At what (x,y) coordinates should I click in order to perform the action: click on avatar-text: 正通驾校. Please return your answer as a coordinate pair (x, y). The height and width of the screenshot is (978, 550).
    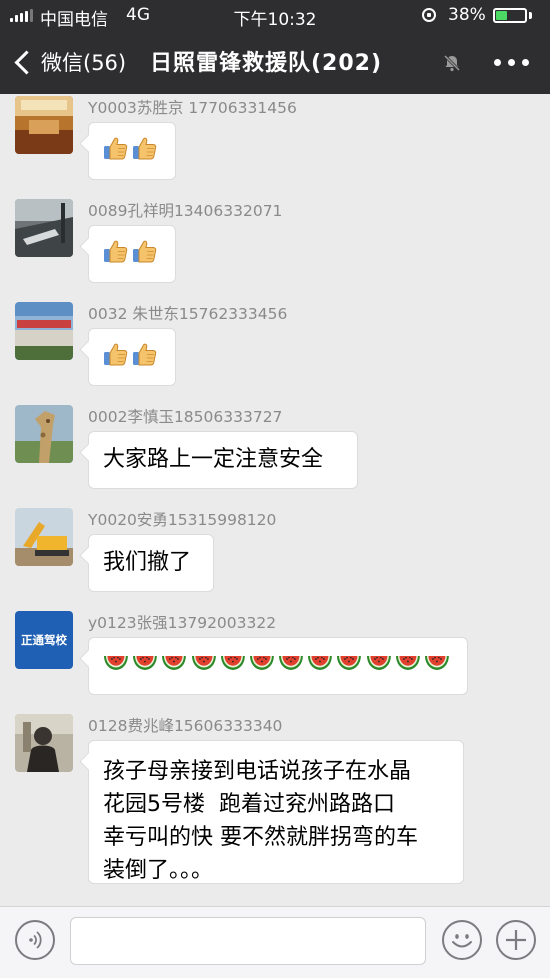
    Looking at the image, I should click on (44, 640).